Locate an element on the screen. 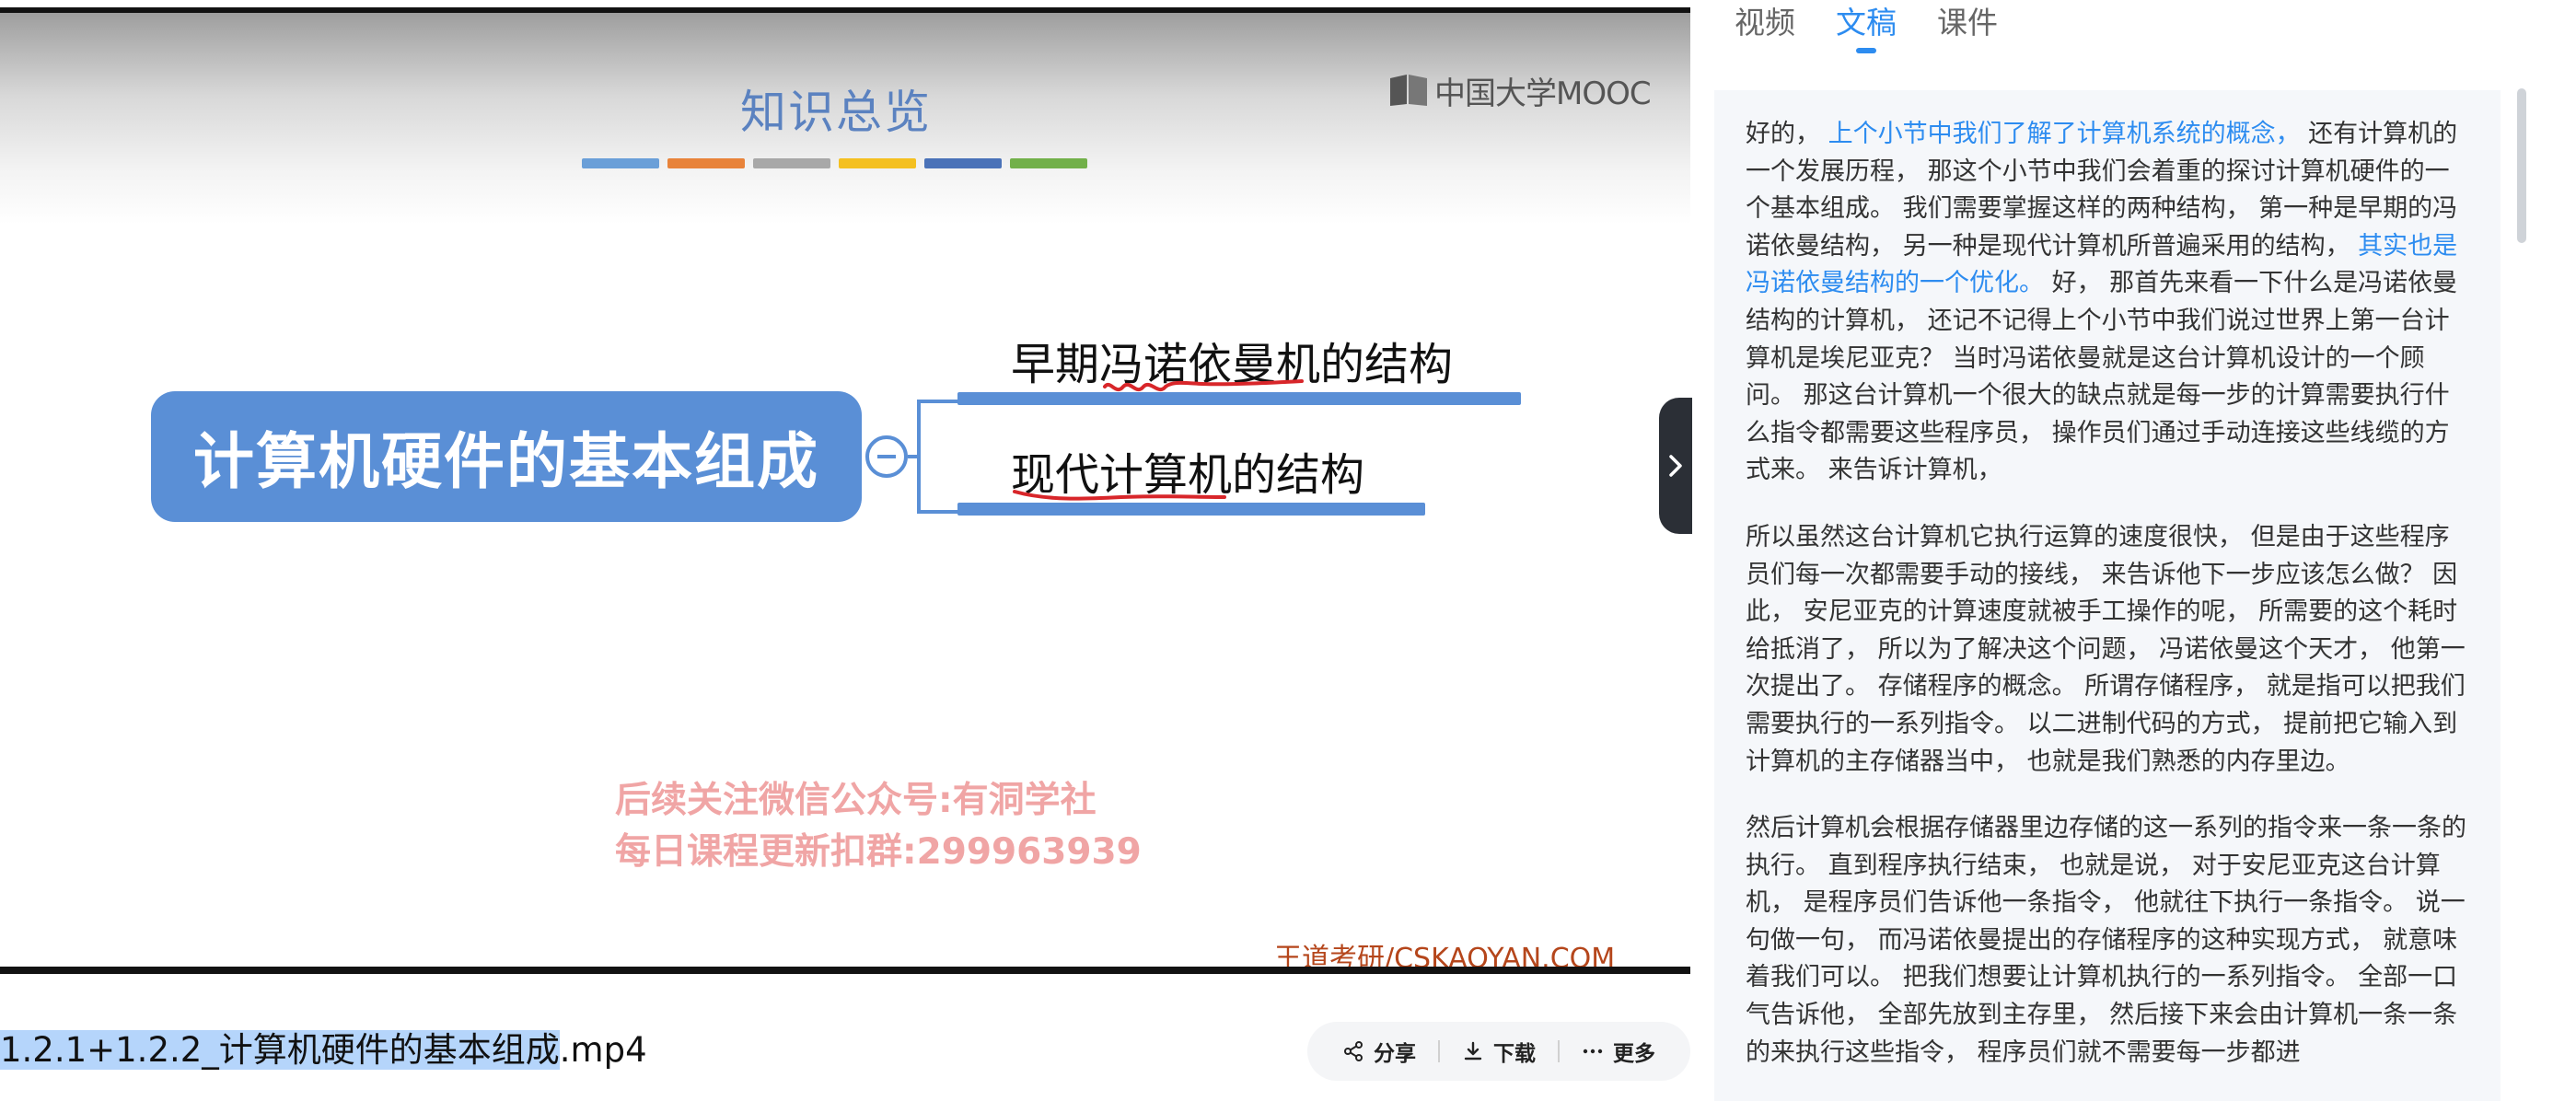 The image size is (2576, 1101). video-filename: 1.2.1+1.2.2_计算机硬件的基本组成.mp4 is located at coordinates (323, 1050).